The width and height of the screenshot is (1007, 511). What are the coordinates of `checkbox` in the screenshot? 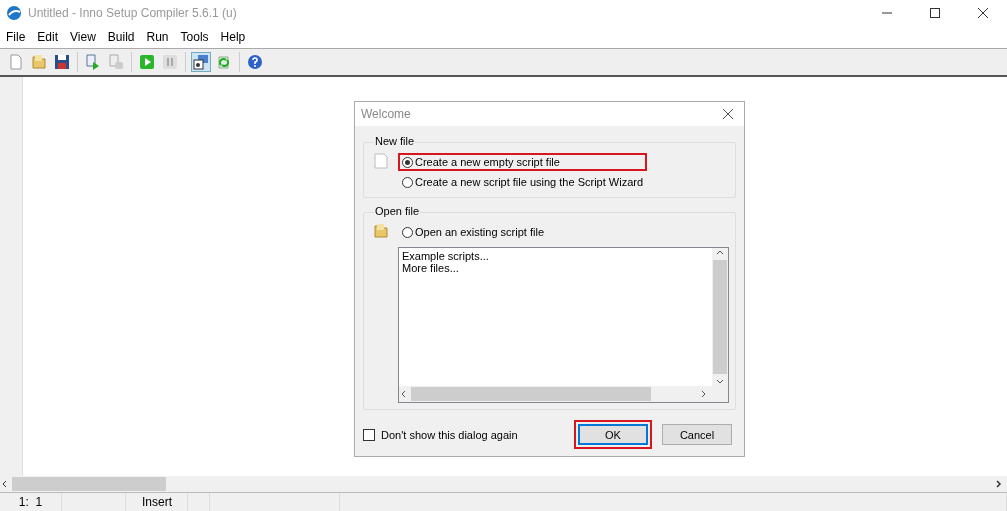 It's located at (369, 434).